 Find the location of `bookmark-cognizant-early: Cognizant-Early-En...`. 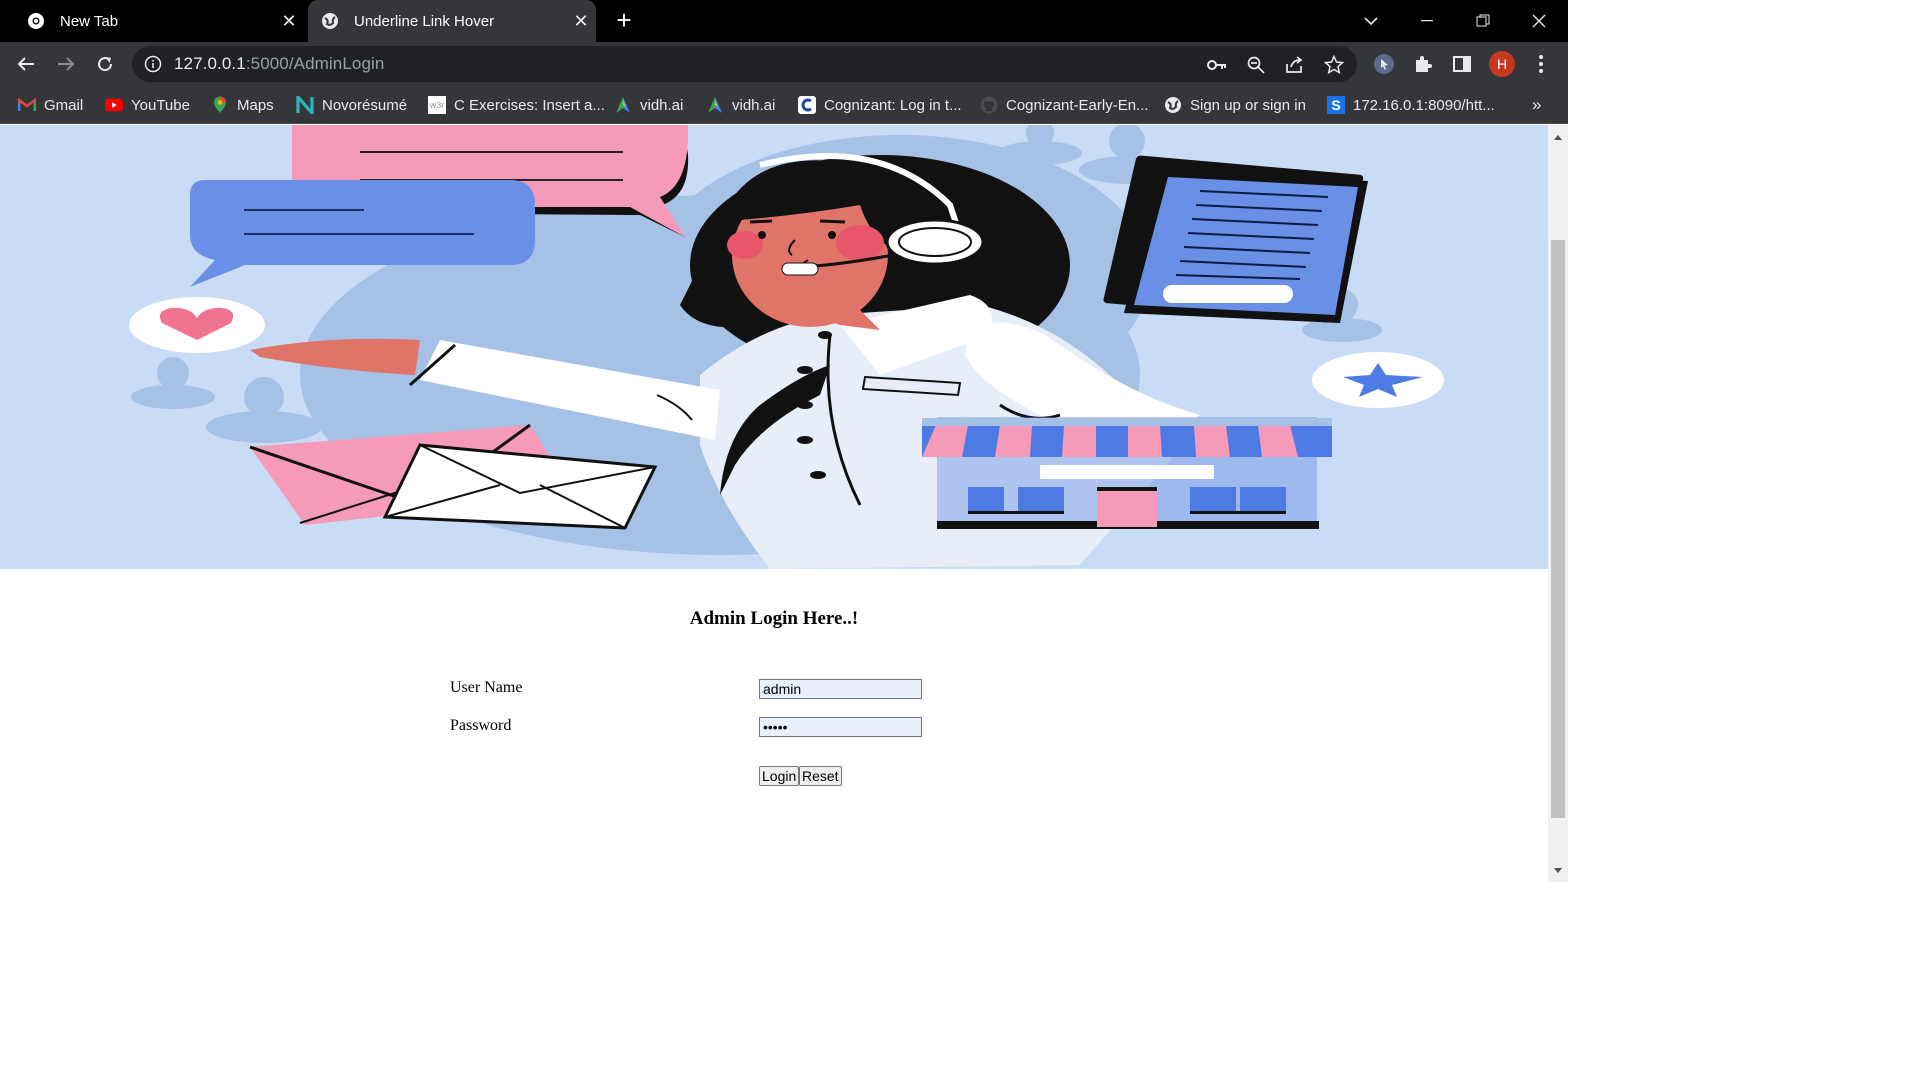

bookmark-cognizant-early: Cognizant-Early-En... is located at coordinates (1064, 105).